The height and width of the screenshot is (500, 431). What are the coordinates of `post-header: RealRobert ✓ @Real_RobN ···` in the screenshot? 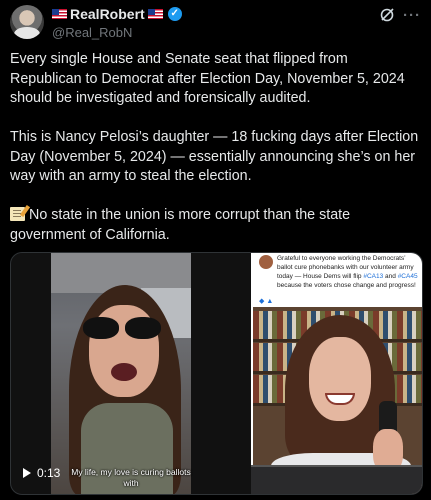 It's located at (215, 24).